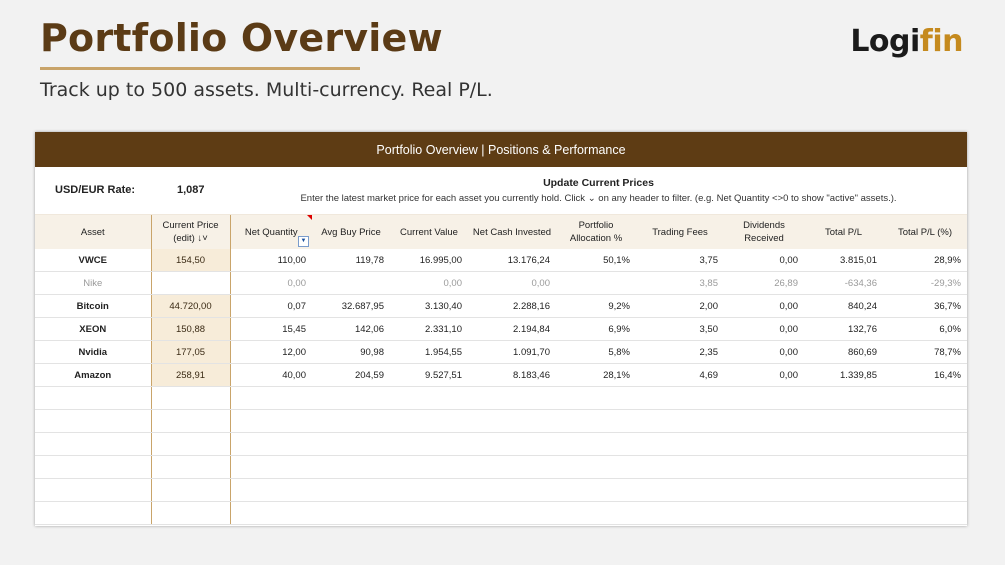  I want to click on current-price-cell: 150,88, so click(191, 329).